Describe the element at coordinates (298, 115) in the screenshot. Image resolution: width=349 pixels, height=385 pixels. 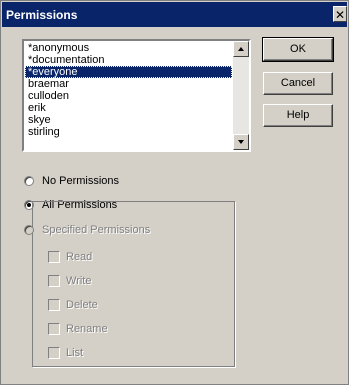
I see `help-button: Help` at that location.